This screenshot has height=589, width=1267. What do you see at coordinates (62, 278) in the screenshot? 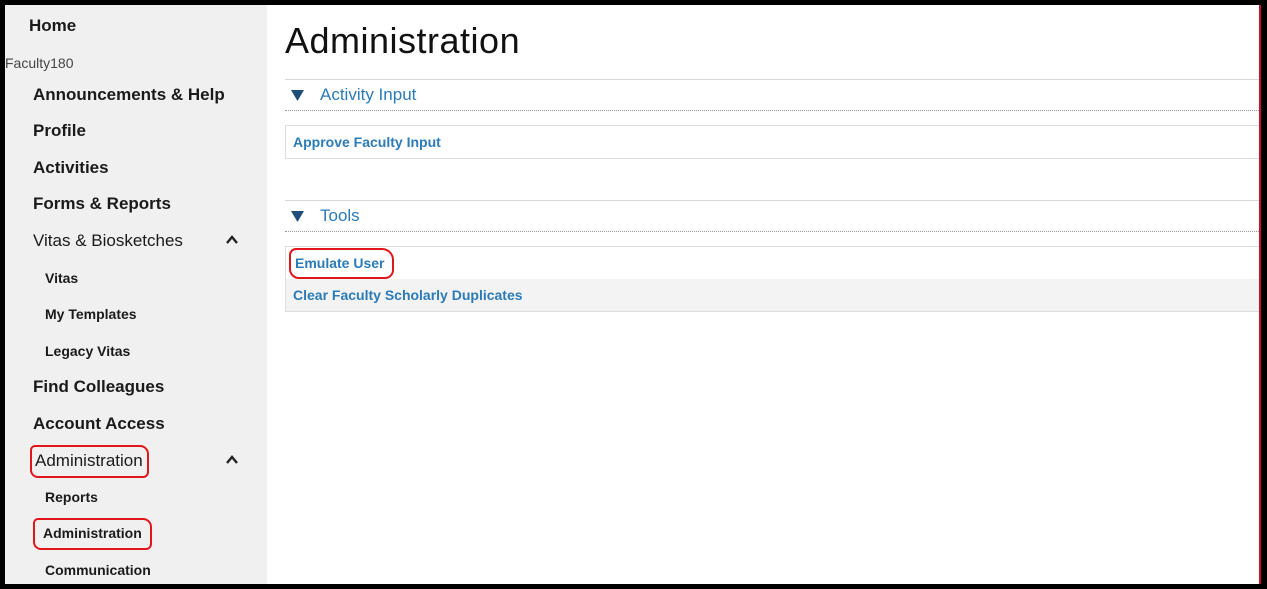
I see `nav-vitas-label: Vitas` at bounding box center [62, 278].